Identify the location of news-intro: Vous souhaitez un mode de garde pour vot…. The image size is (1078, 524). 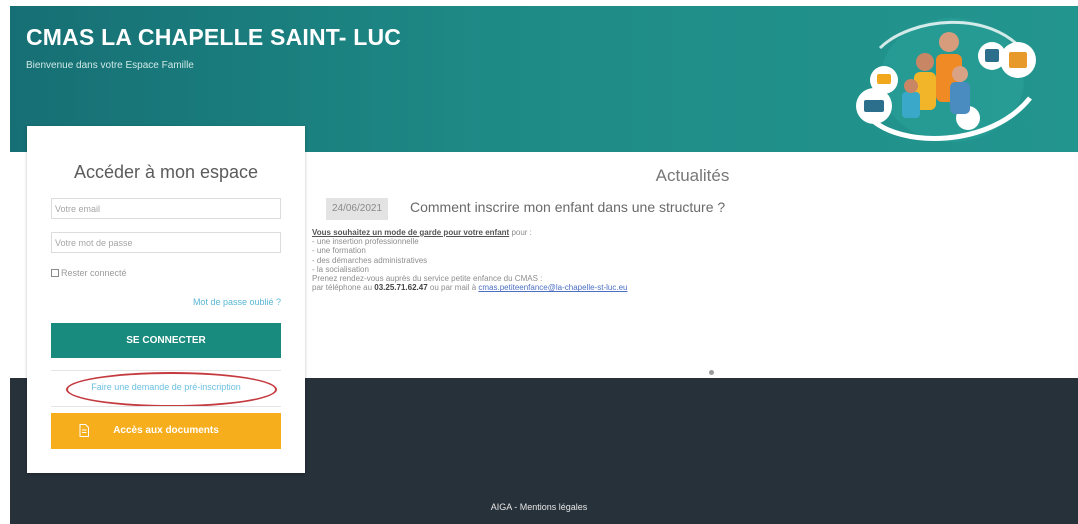
(469, 232).